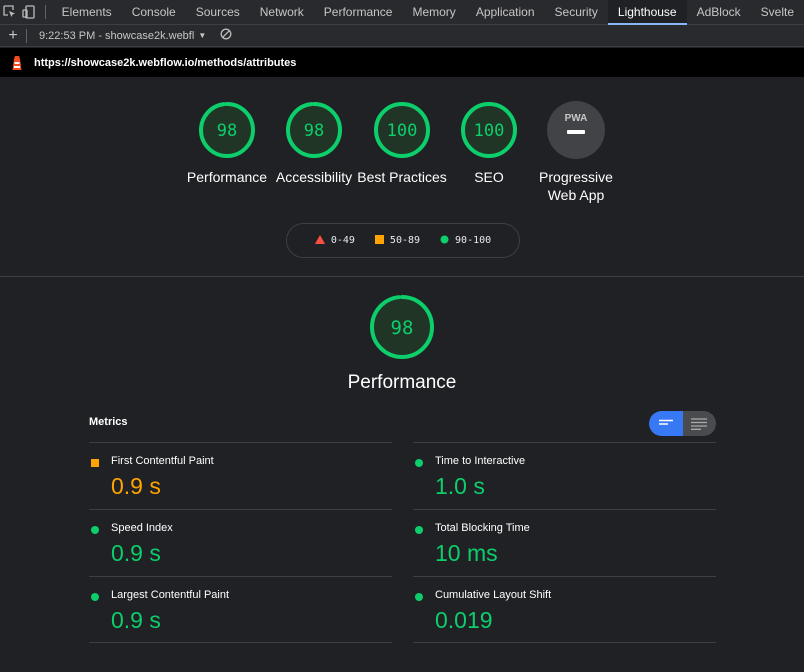  Describe the element at coordinates (17, 63) in the screenshot. I see `lighthouse-logo-icon` at that location.